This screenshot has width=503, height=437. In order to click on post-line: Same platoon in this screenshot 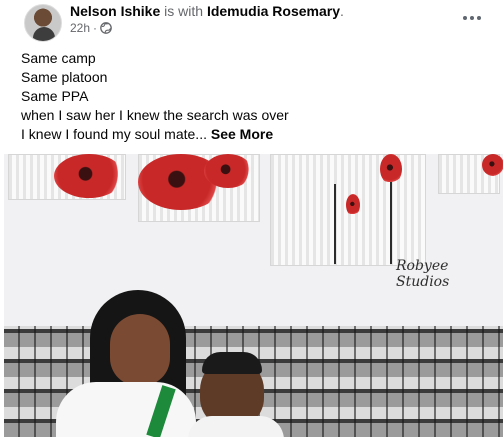, I will do `click(64, 77)`.